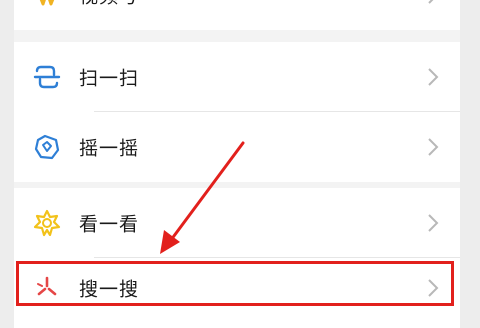  What do you see at coordinates (109, 148) in the screenshot?
I see `menu-item-label: 摇一摇` at bounding box center [109, 148].